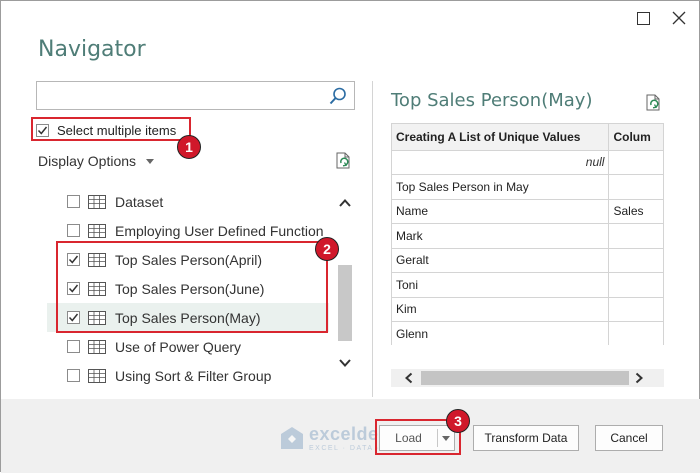 This screenshot has width=700, height=473. I want to click on table-cell: Glenn, so click(501, 333).